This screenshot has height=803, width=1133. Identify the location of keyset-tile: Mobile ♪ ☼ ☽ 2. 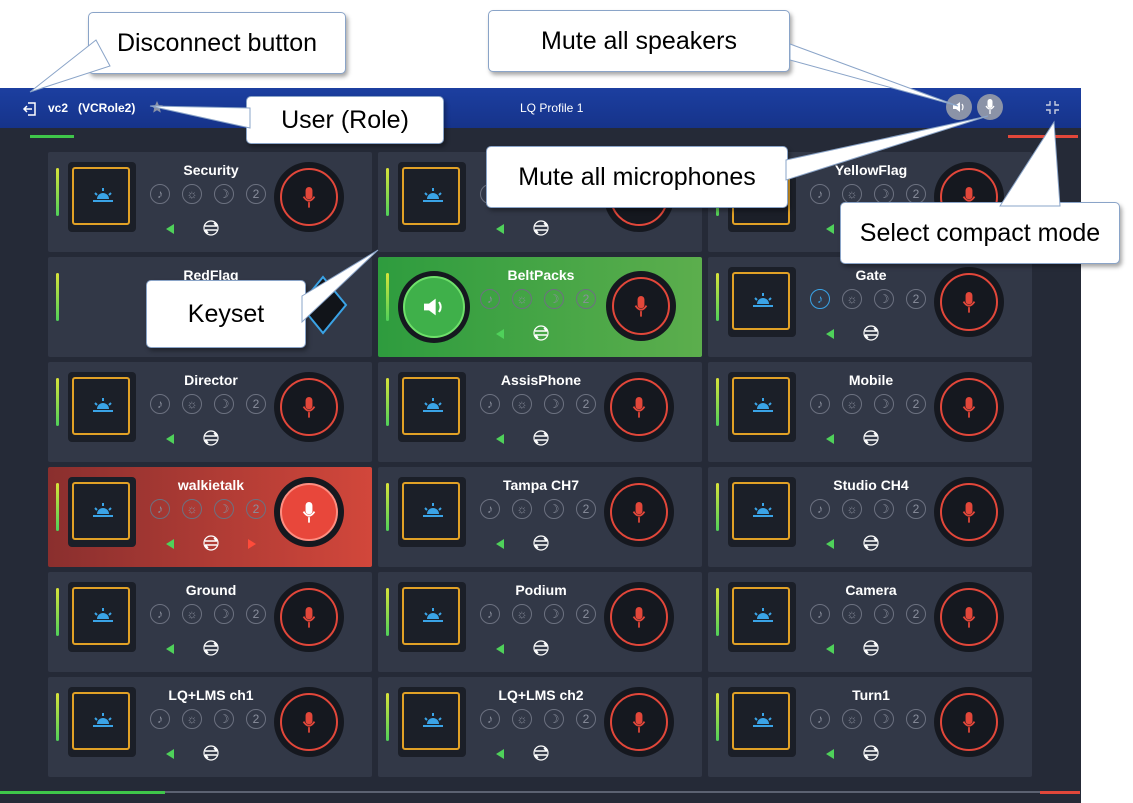
(870, 412).